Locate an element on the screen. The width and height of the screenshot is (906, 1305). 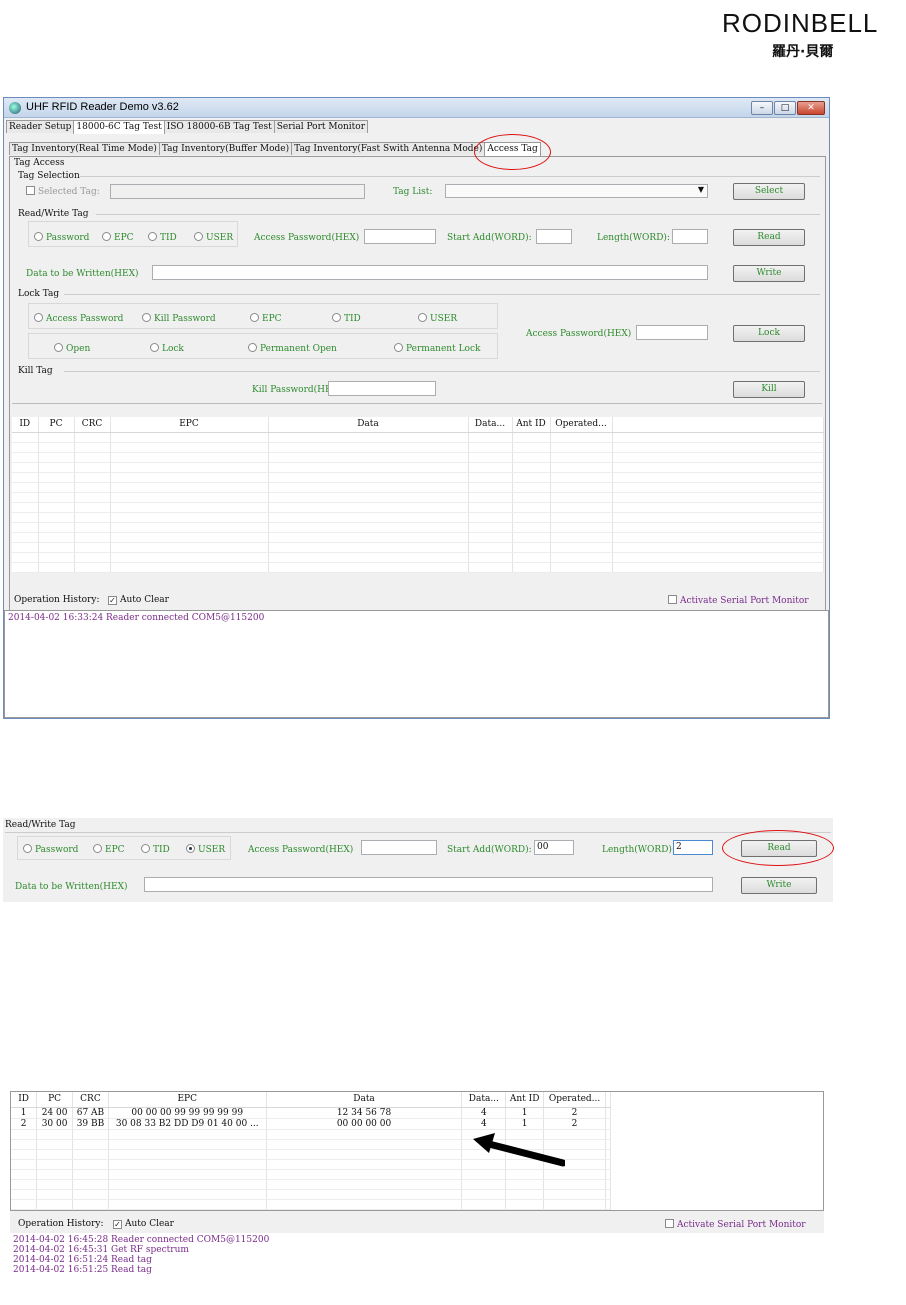
radio-permanent-lock: Permanent Lock is located at coordinates (437, 348).